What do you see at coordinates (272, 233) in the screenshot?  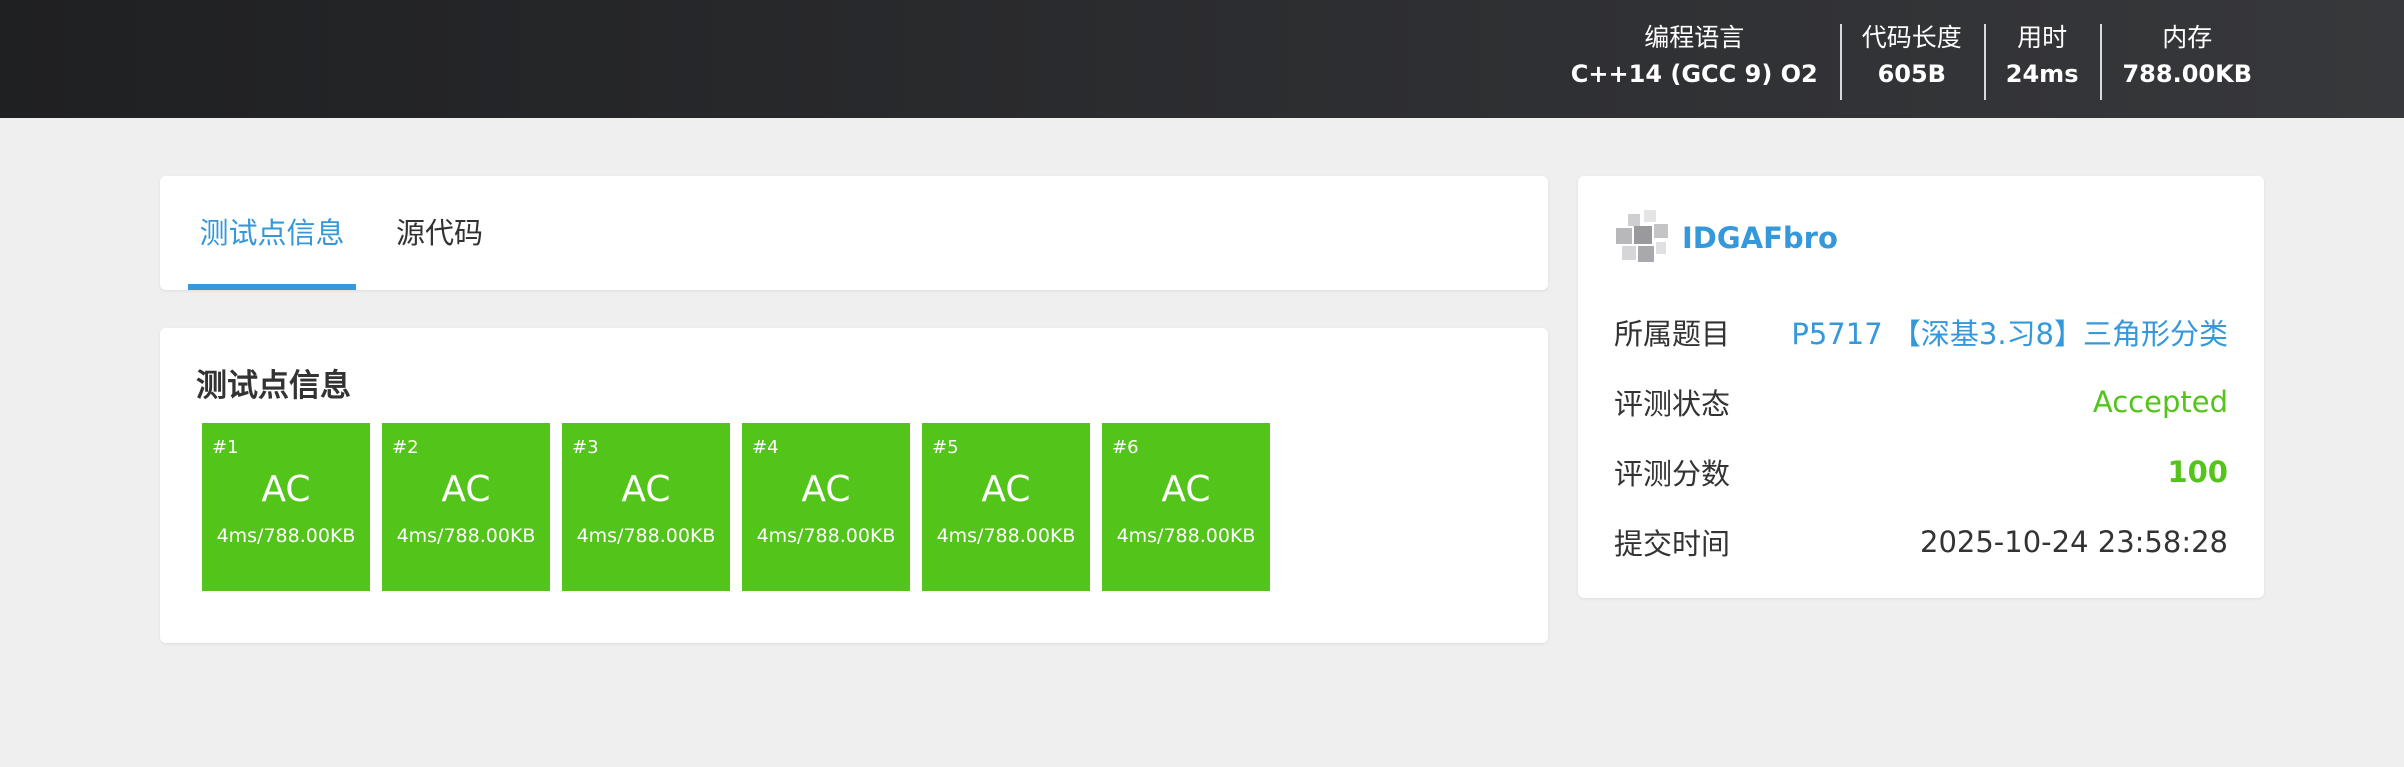 I see `tab-testcases: 测试点信息` at bounding box center [272, 233].